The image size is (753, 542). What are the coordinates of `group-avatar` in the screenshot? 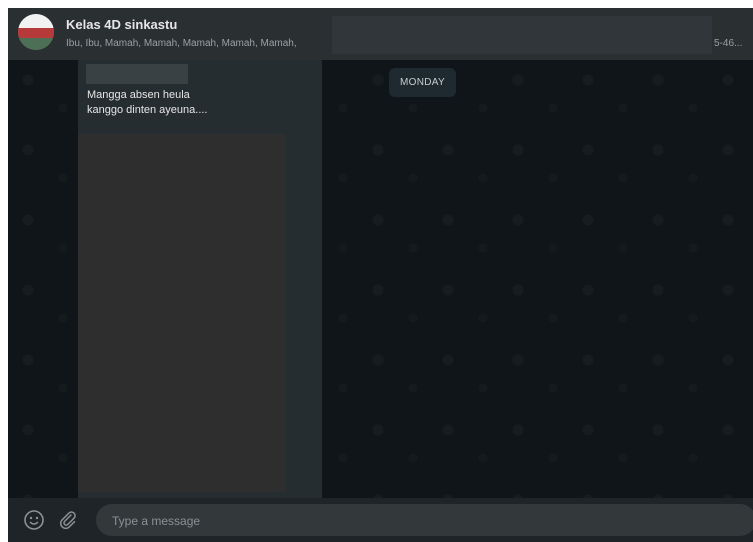 It's located at (36, 32).